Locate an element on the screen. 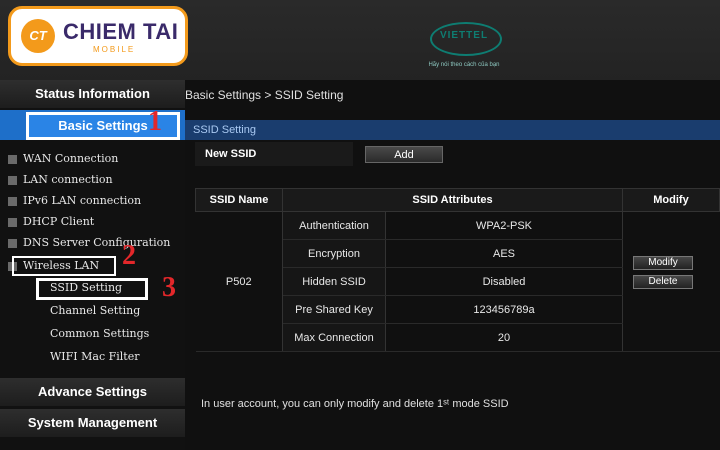 This screenshot has width=720, height=450. step-number-2: 2 is located at coordinates (129, 255).